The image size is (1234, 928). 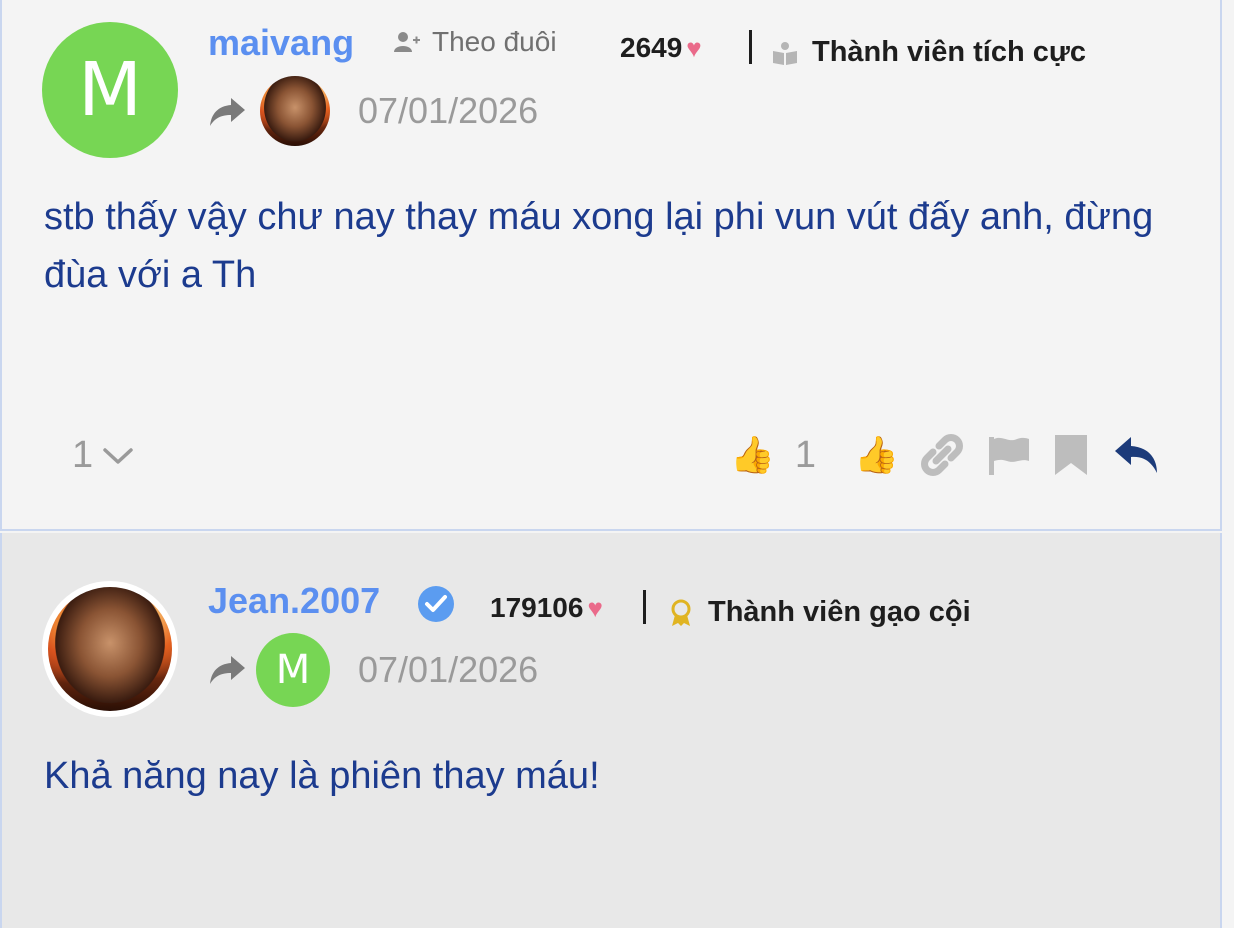 I want to click on bookmark-icon, so click(x=1071, y=455).